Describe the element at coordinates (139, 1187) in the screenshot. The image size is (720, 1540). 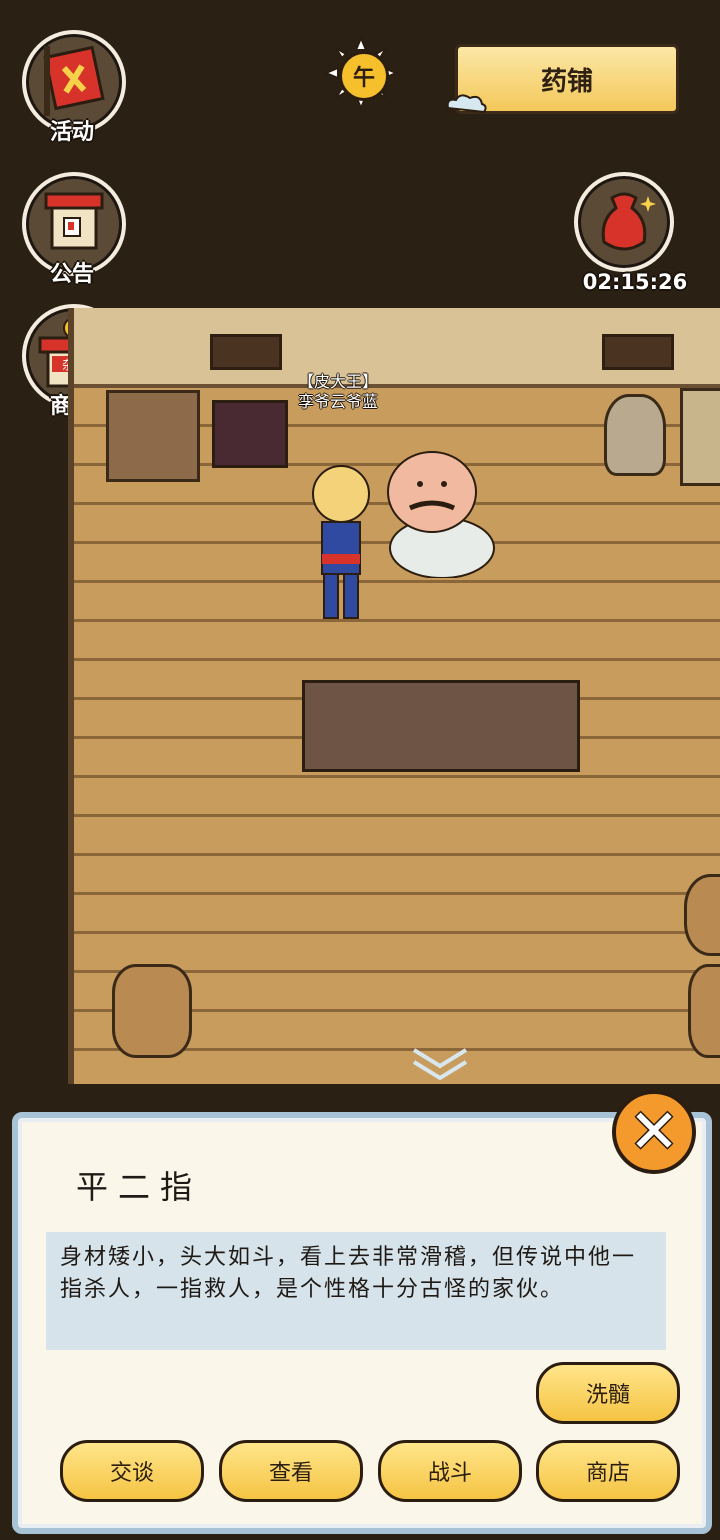
I see `npc-name: 平二指` at that location.